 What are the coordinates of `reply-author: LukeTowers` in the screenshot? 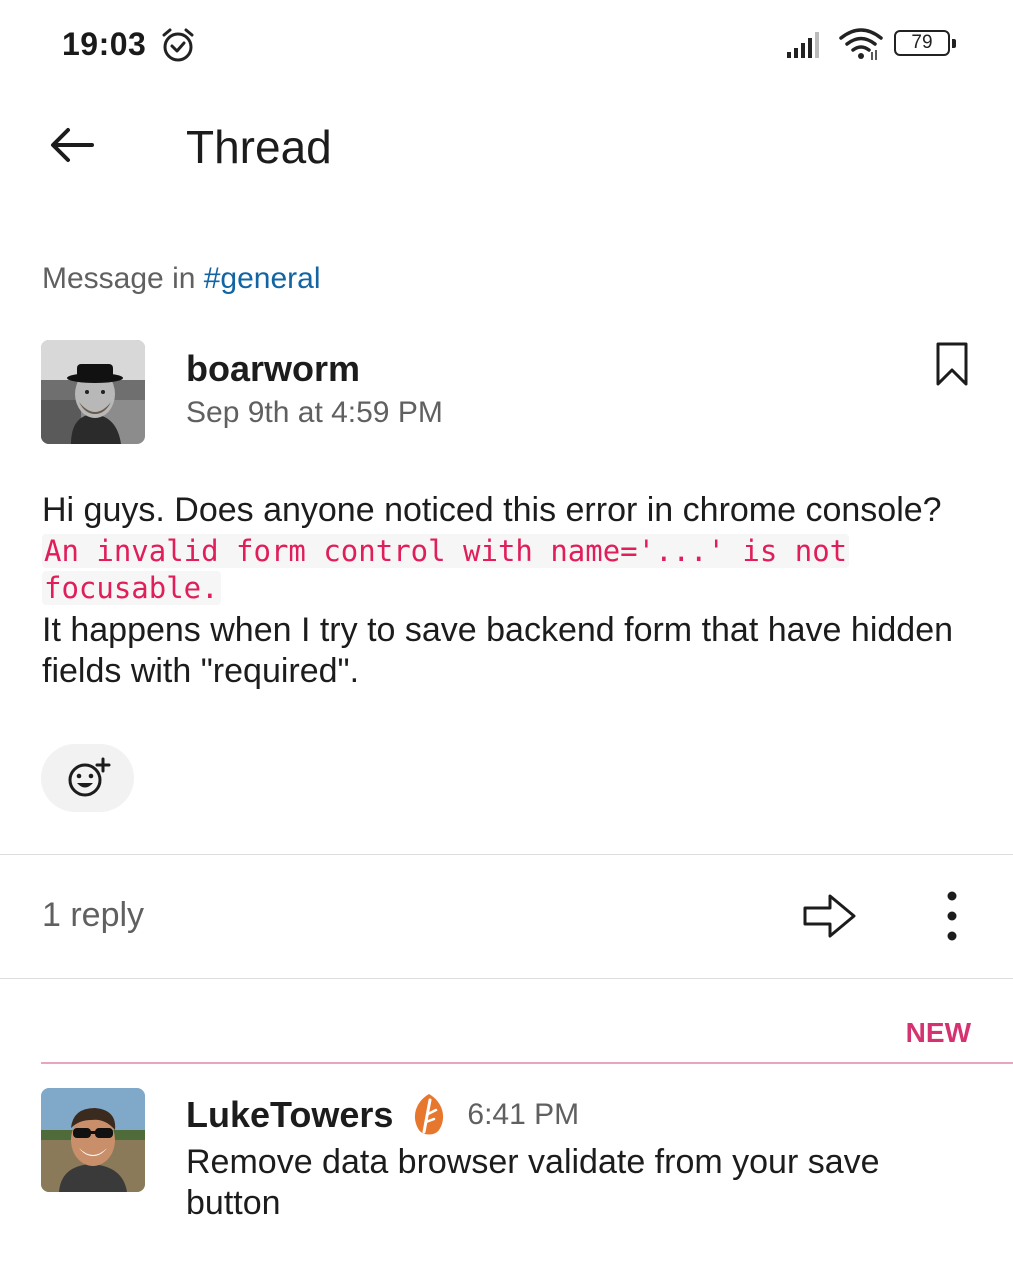 It's located at (289, 1115).